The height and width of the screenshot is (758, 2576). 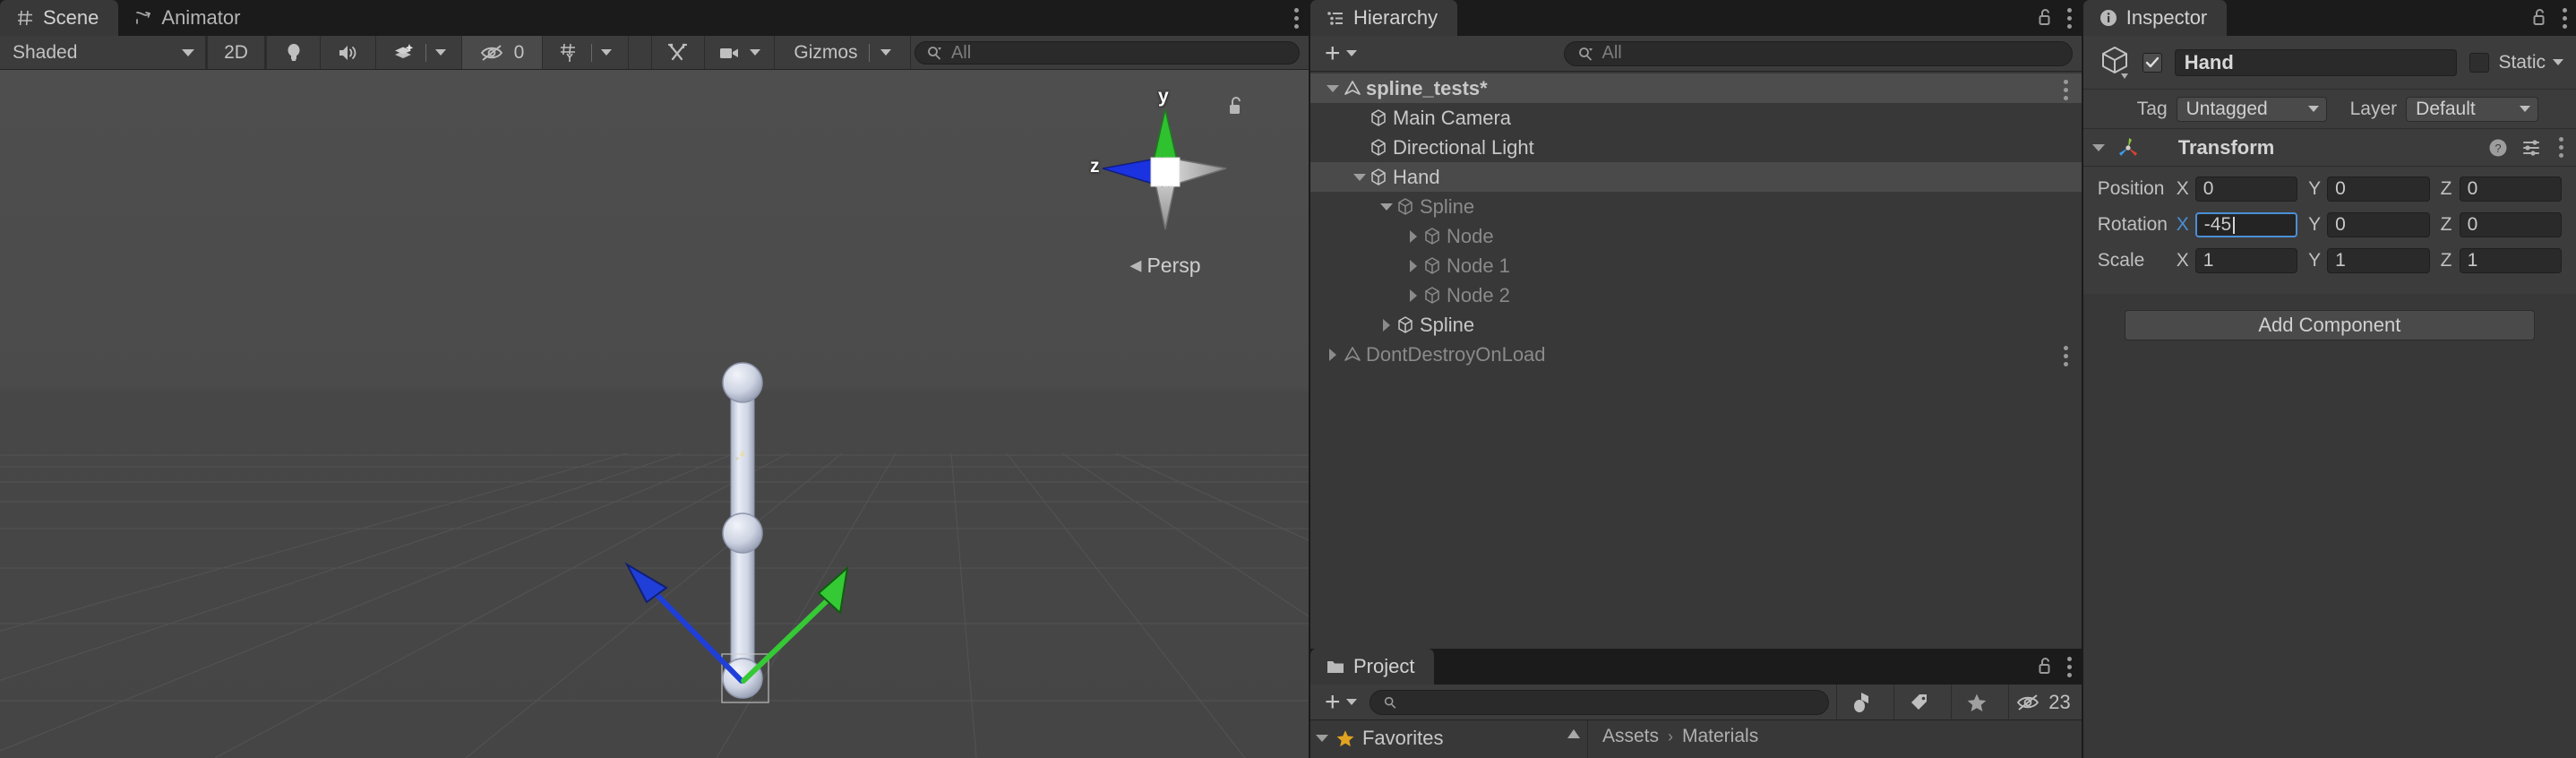 What do you see at coordinates (1696, 236) in the screenshot?
I see `hierarchy-item: Node` at bounding box center [1696, 236].